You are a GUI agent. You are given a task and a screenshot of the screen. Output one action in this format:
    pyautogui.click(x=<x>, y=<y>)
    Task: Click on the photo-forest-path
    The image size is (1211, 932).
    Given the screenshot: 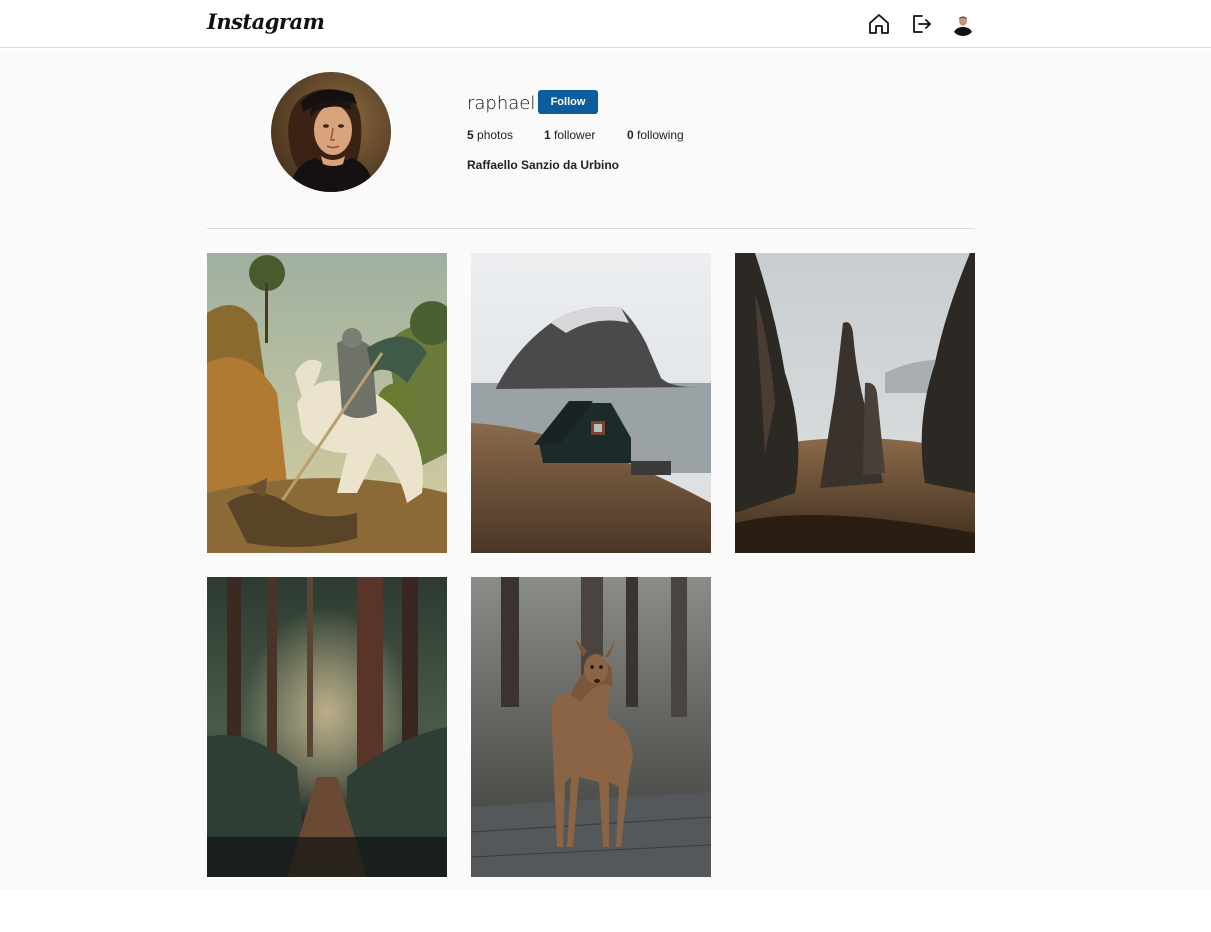 What is the action you would take?
    pyautogui.click(x=327, y=727)
    